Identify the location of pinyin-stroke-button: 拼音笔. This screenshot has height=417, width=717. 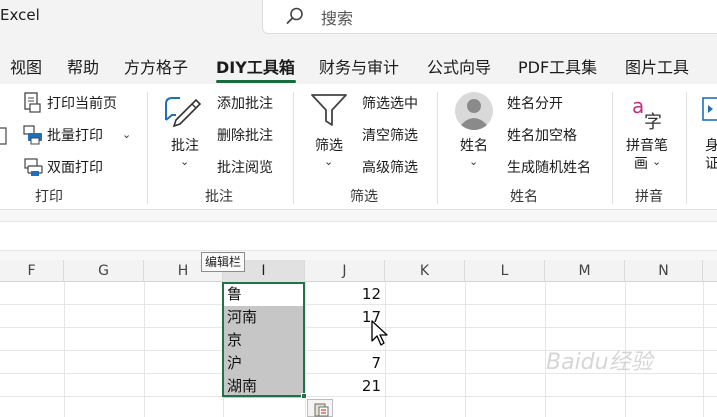
(647, 145).